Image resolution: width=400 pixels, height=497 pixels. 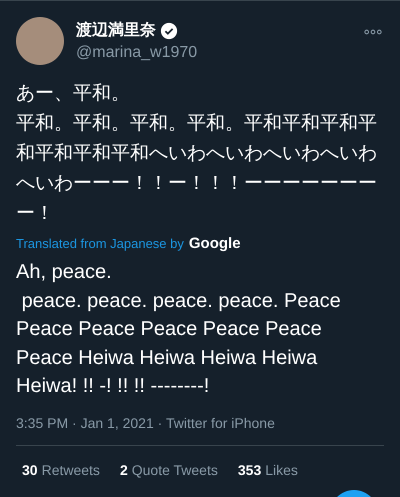 I want to click on avatar, so click(x=40, y=41).